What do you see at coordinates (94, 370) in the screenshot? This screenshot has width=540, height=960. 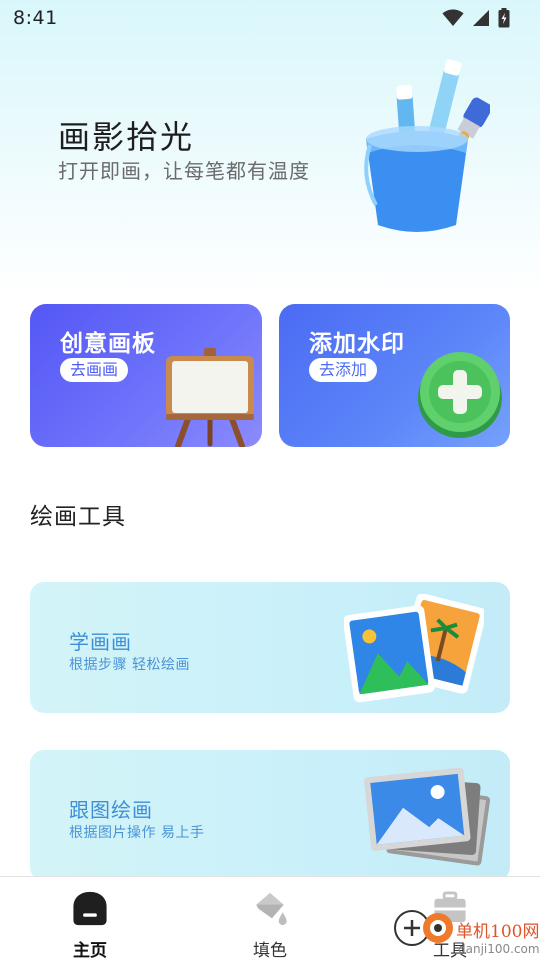 I see `go-draw-button: 去画画` at bounding box center [94, 370].